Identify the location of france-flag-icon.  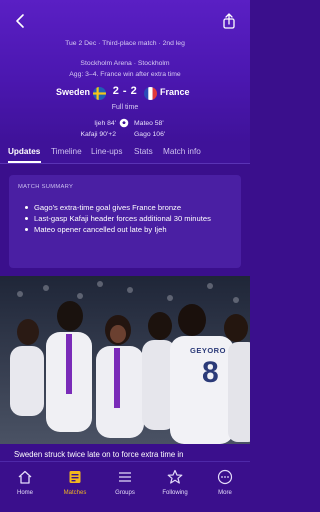
(150, 93).